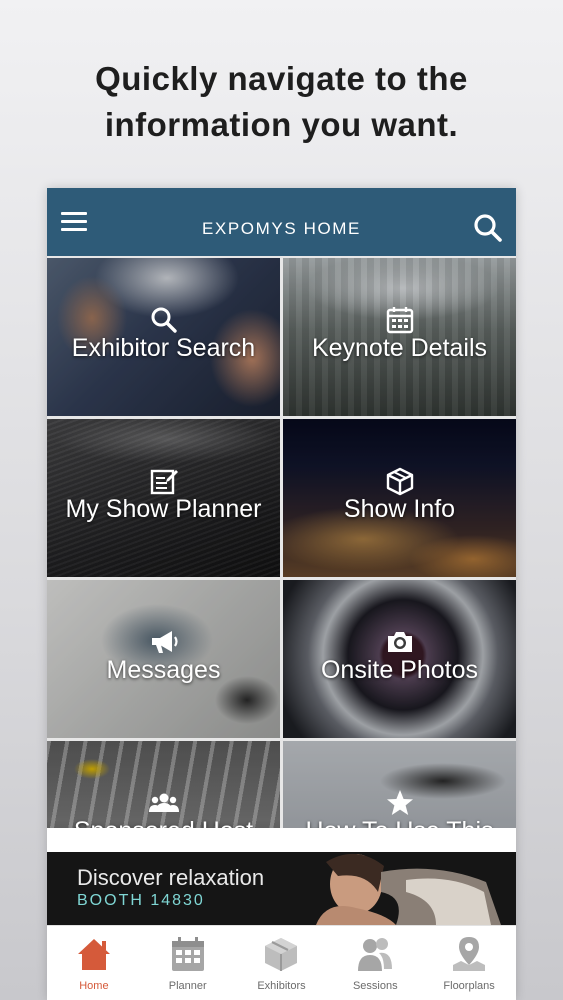 This screenshot has width=563, height=1000. What do you see at coordinates (399, 348) in the screenshot?
I see `tile-label: Keynote Details` at bounding box center [399, 348].